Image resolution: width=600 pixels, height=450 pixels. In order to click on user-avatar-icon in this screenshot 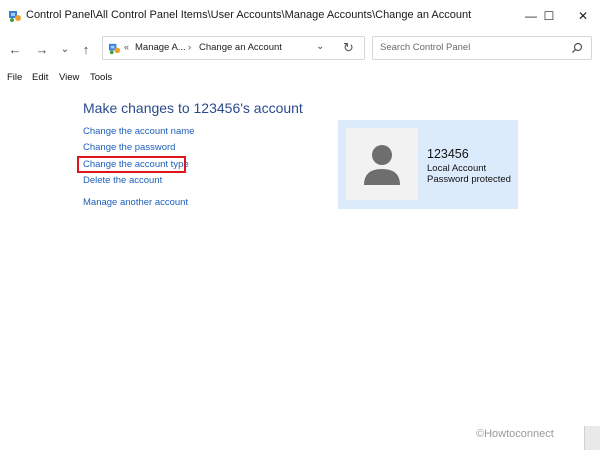, I will do `click(382, 165)`.